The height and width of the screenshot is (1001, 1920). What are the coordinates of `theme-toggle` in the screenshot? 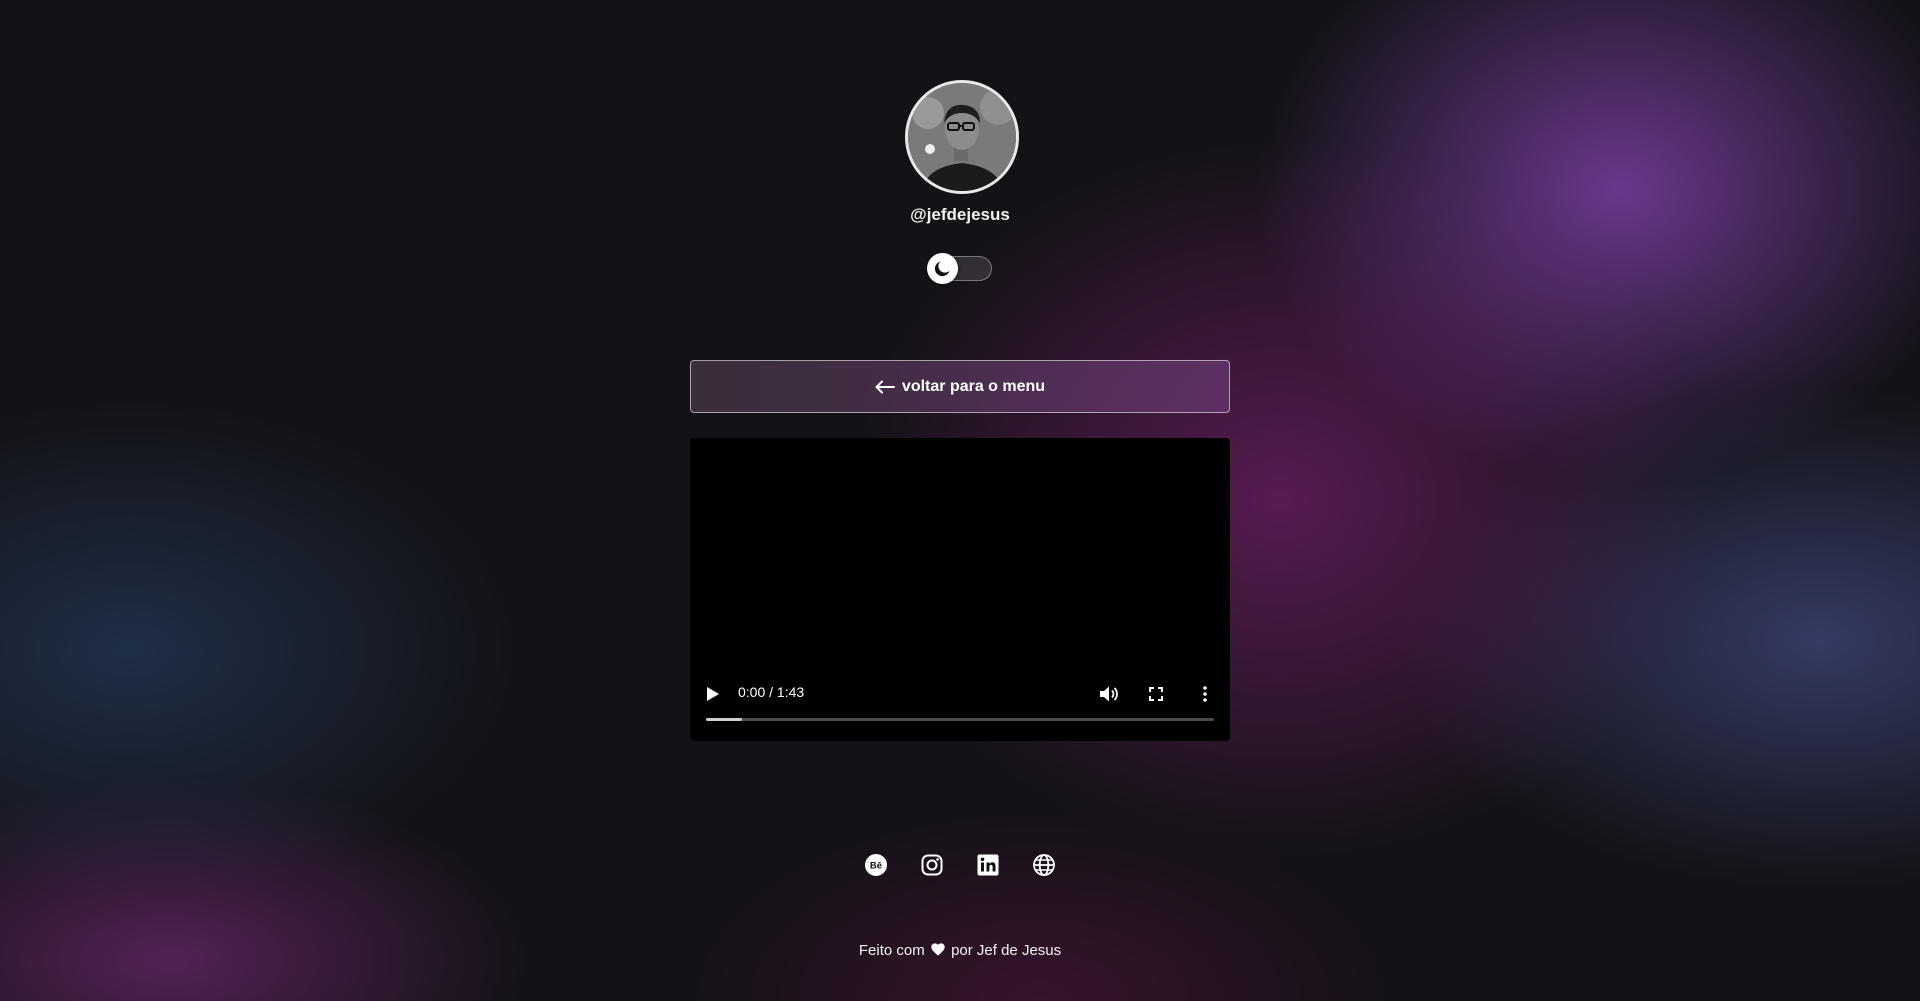 It's located at (959, 268).